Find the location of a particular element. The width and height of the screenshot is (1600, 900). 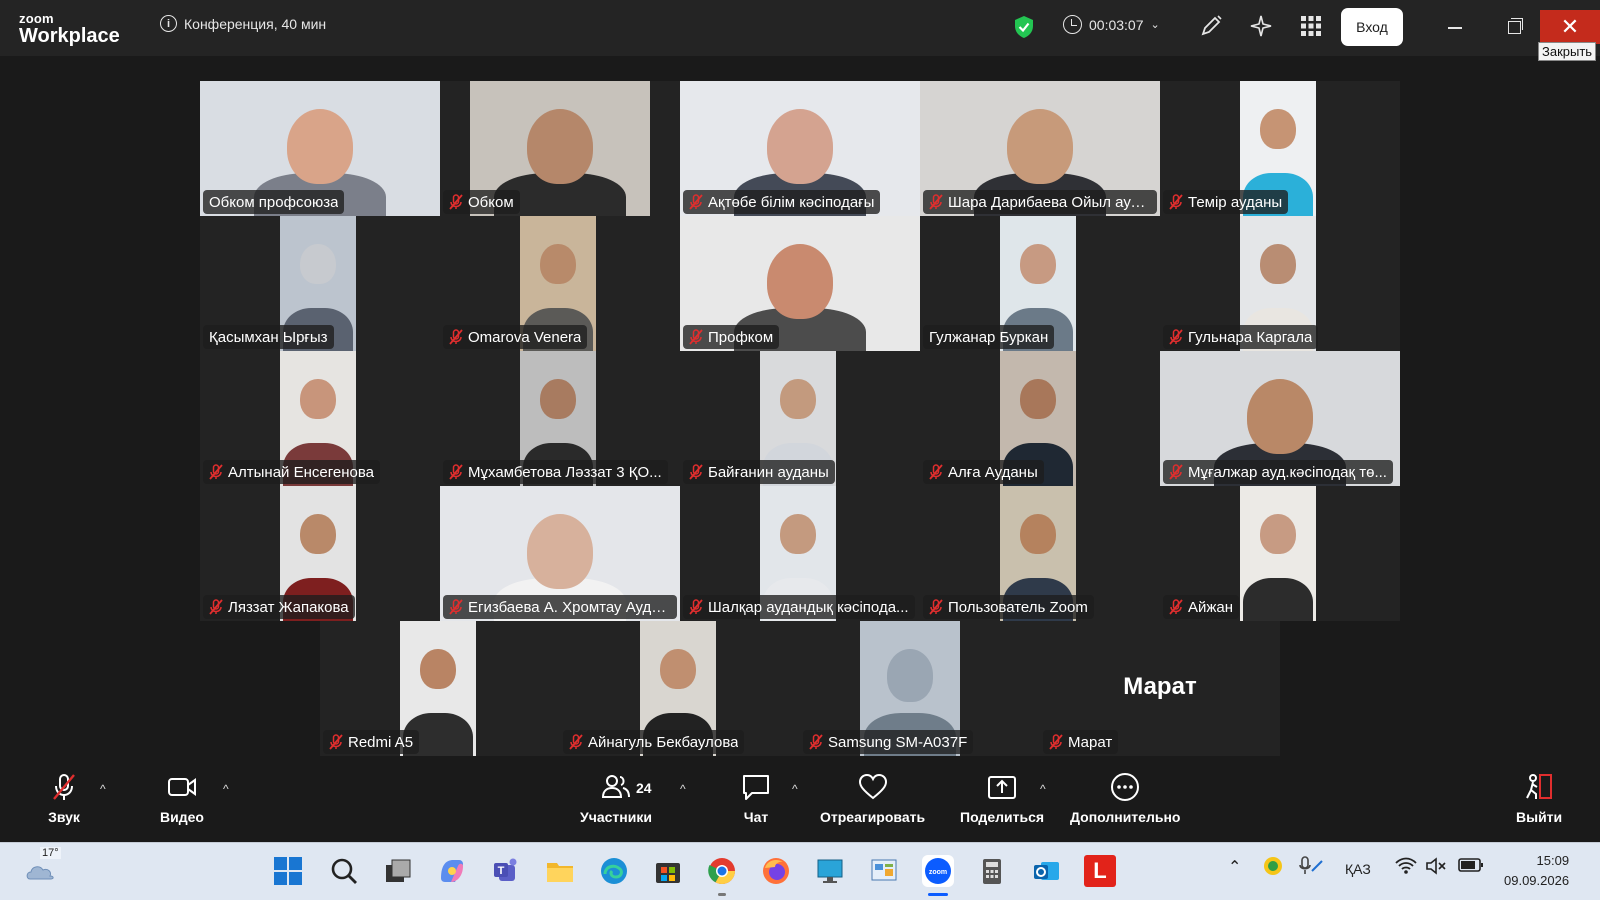

calculator-icon is located at coordinates (992, 871).